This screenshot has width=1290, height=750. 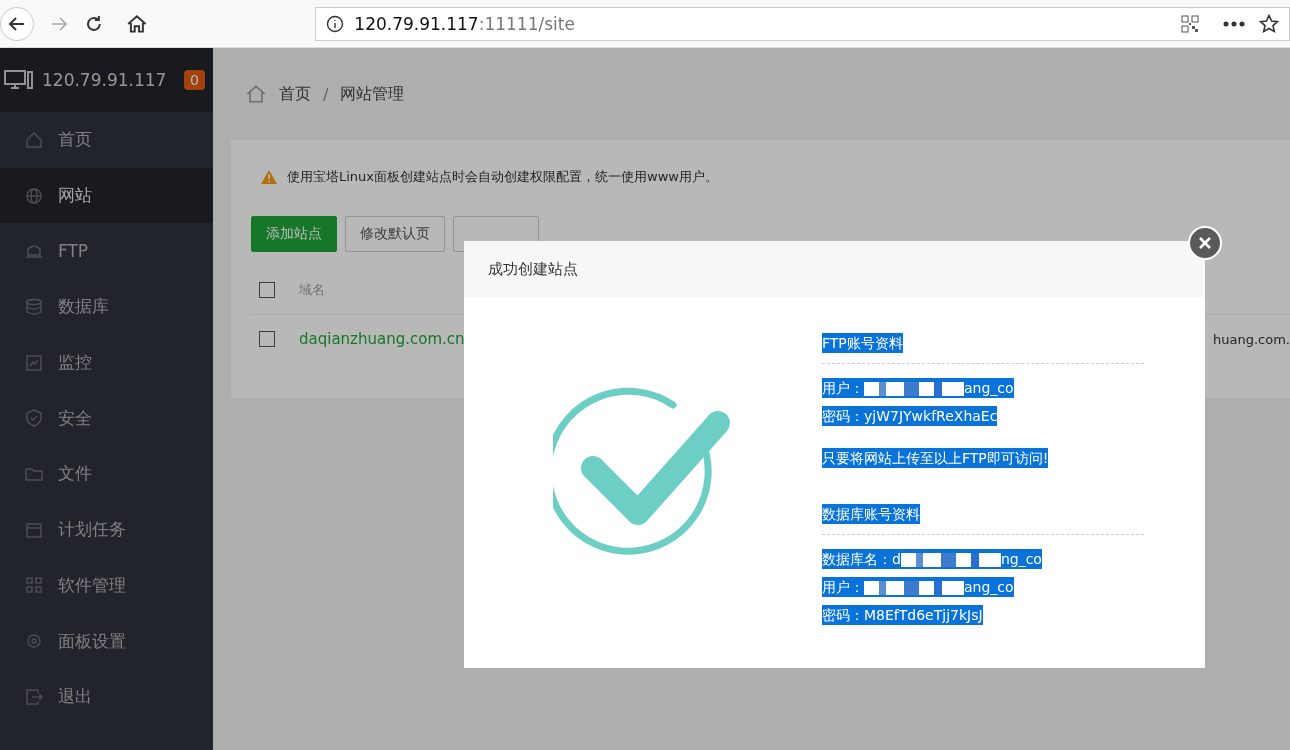 I want to click on sidebar-label: 退出, so click(x=75, y=697).